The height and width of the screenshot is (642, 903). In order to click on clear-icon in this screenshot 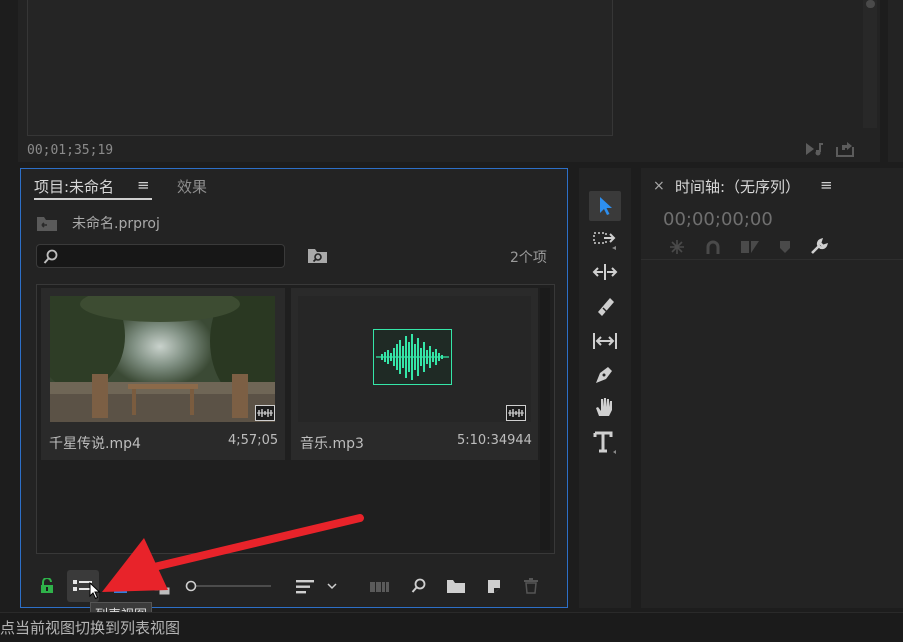, I will do `click(531, 586)`.